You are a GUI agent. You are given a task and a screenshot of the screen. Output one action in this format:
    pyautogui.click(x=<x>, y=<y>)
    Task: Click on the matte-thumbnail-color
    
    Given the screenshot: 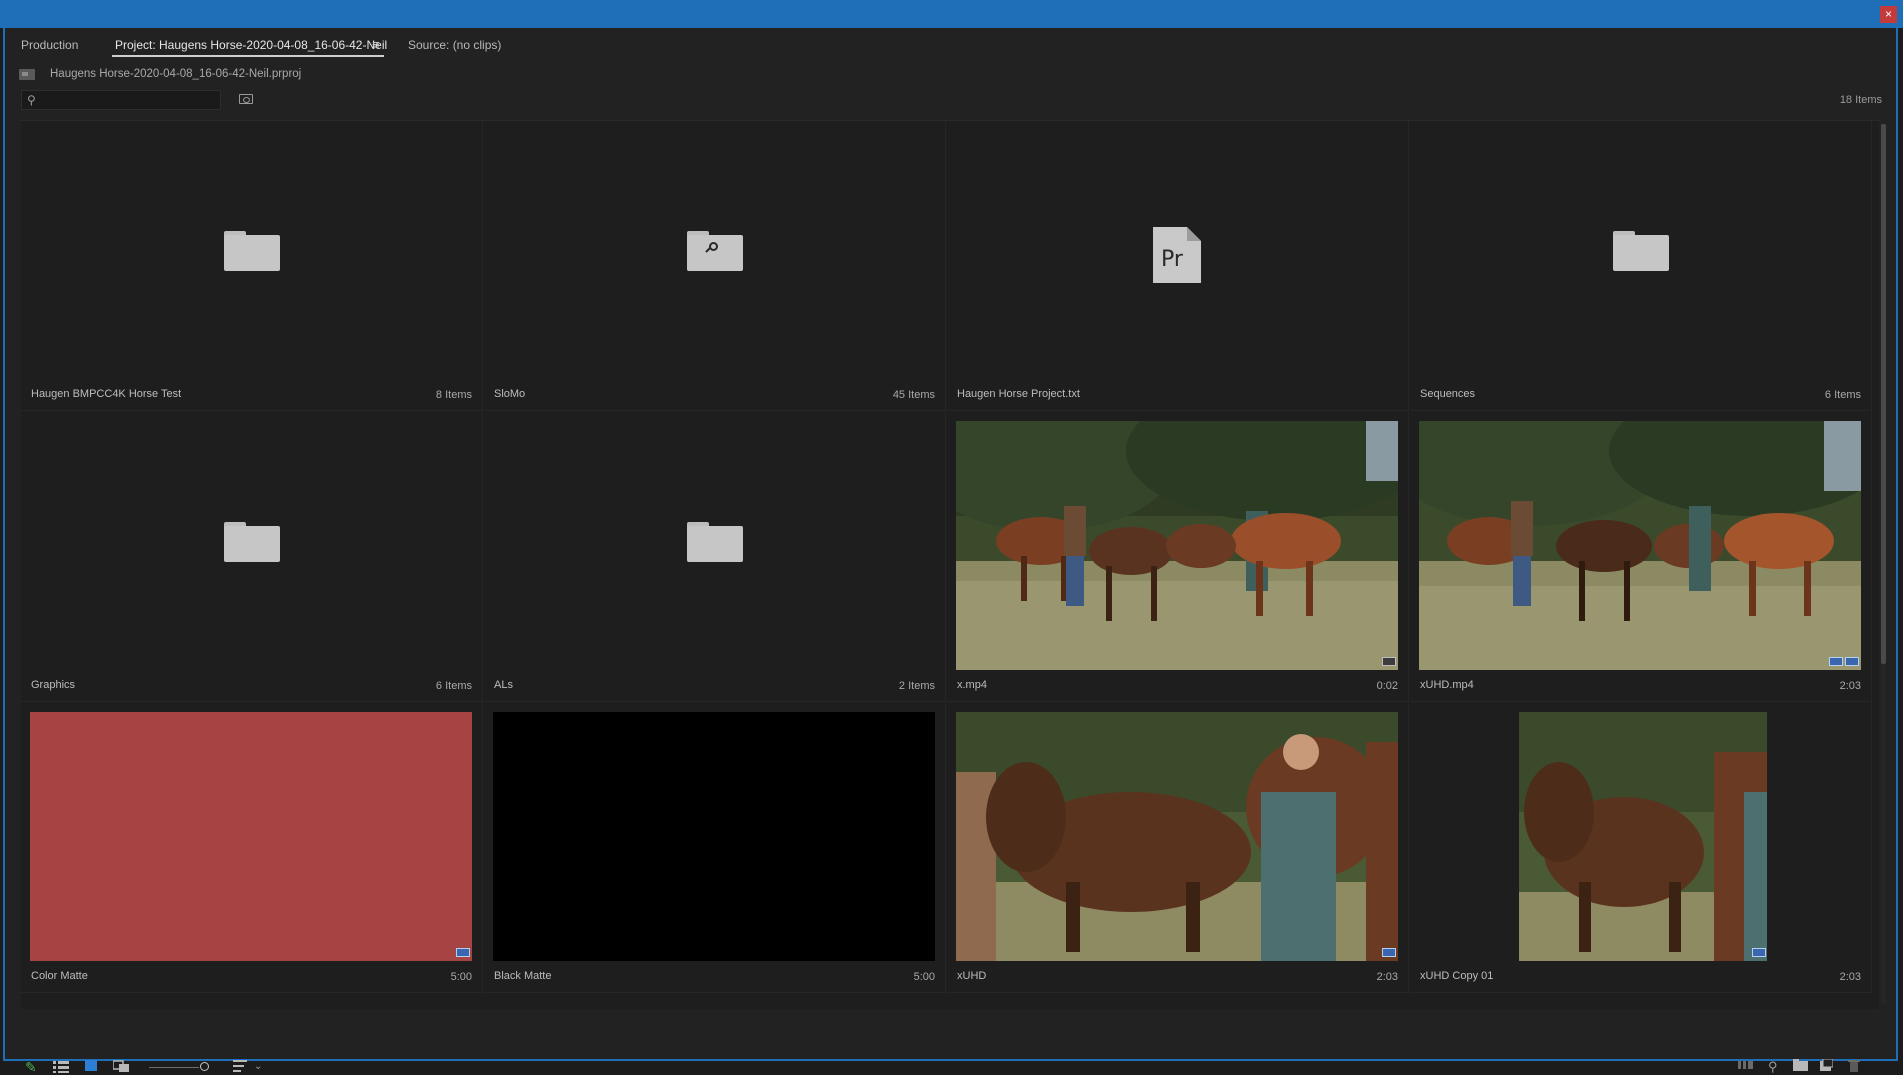 What is the action you would take?
    pyautogui.click(x=251, y=836)
    